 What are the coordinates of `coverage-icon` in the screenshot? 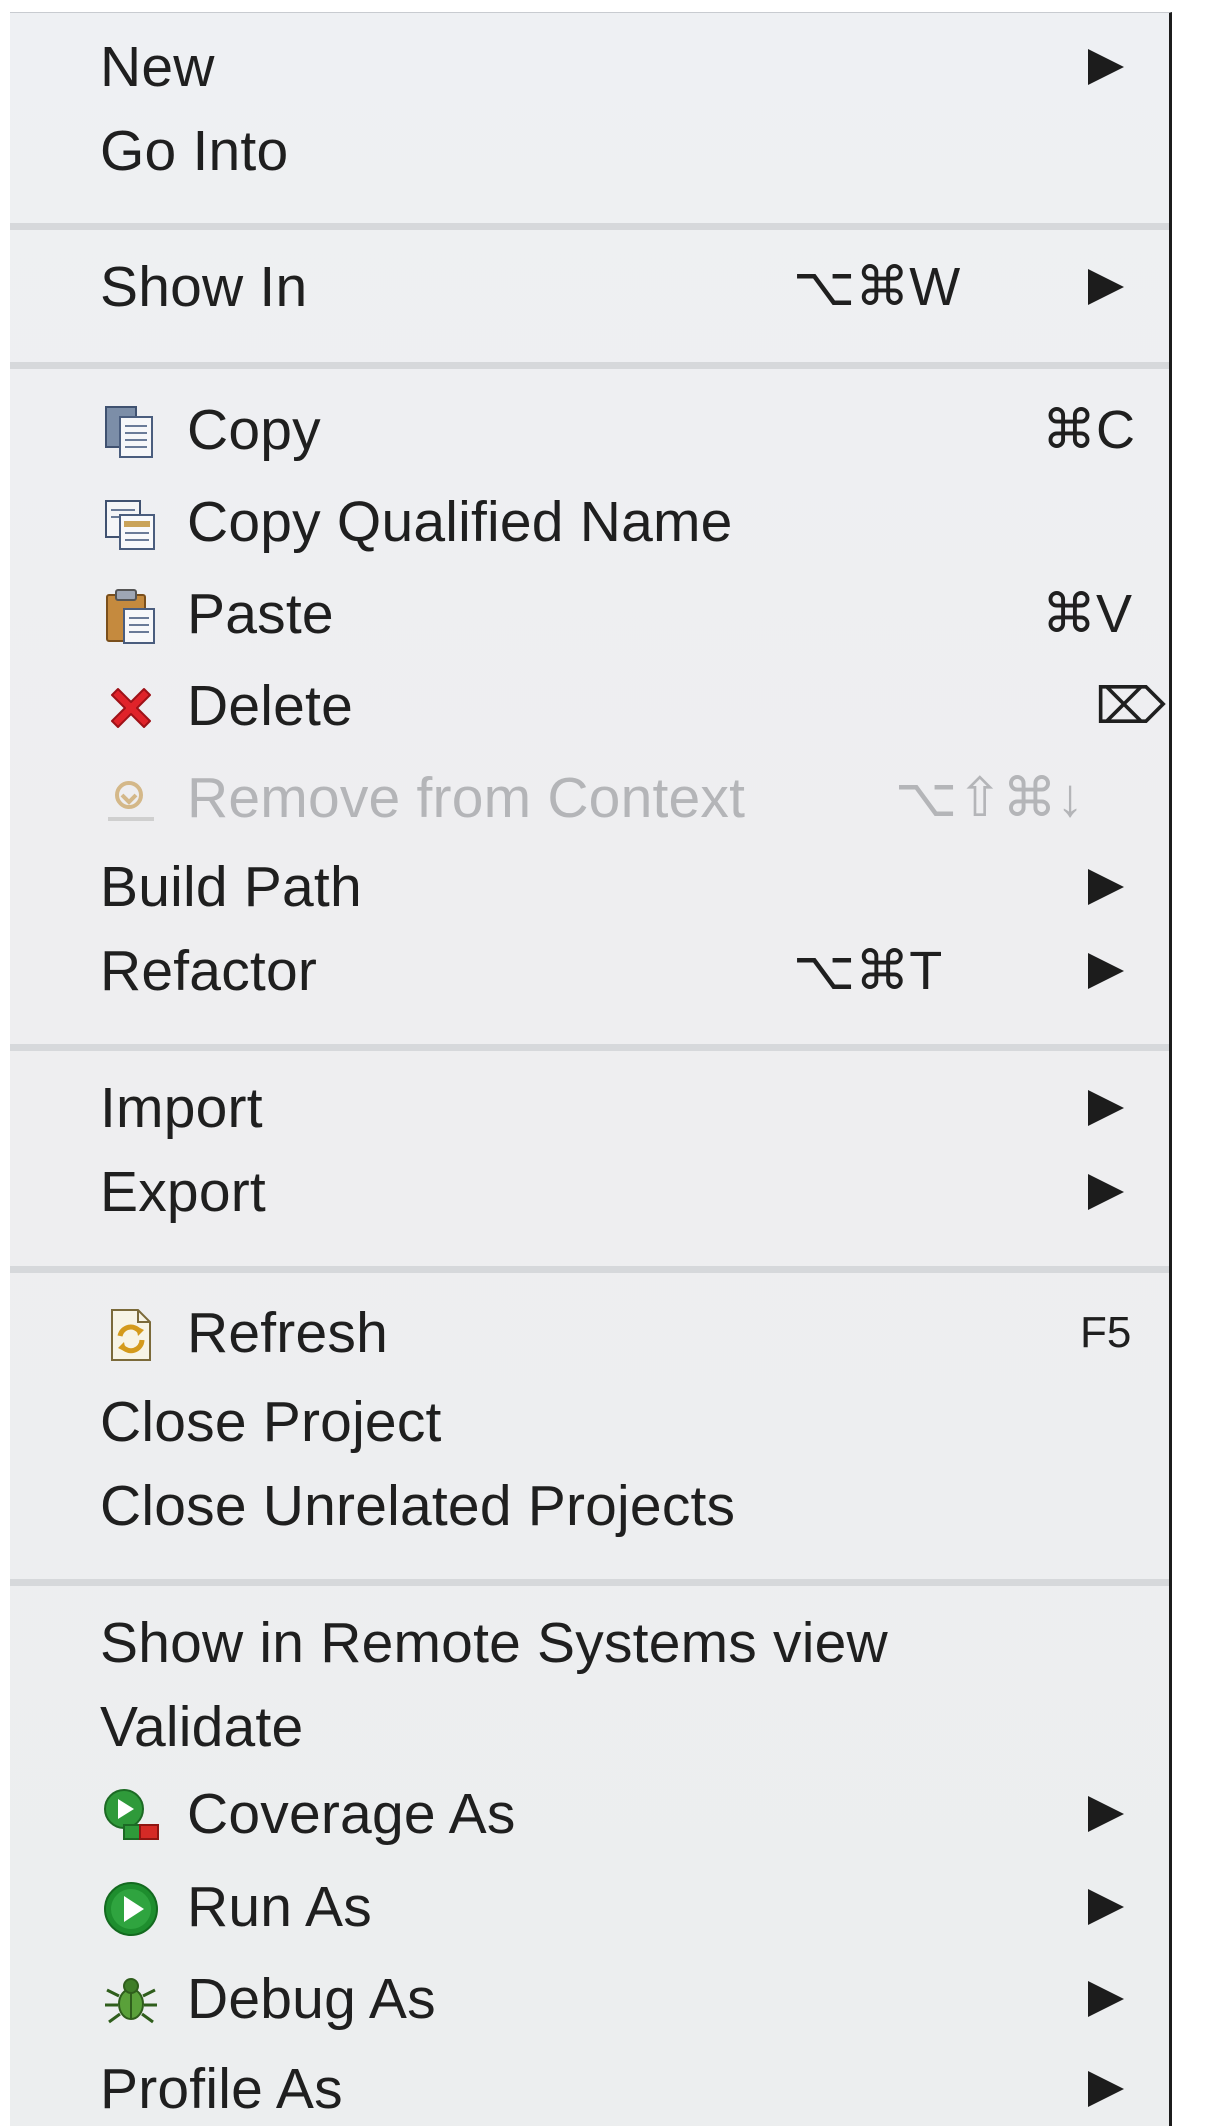 It's located at (131, 1816).